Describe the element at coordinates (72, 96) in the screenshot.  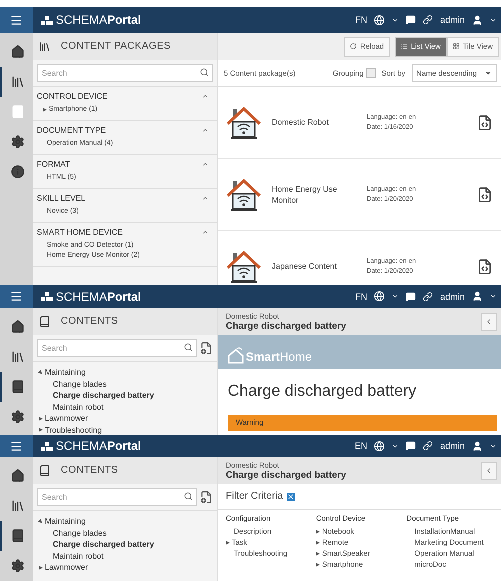
I see `facet-title: CONTROL DEVICE` at that location.